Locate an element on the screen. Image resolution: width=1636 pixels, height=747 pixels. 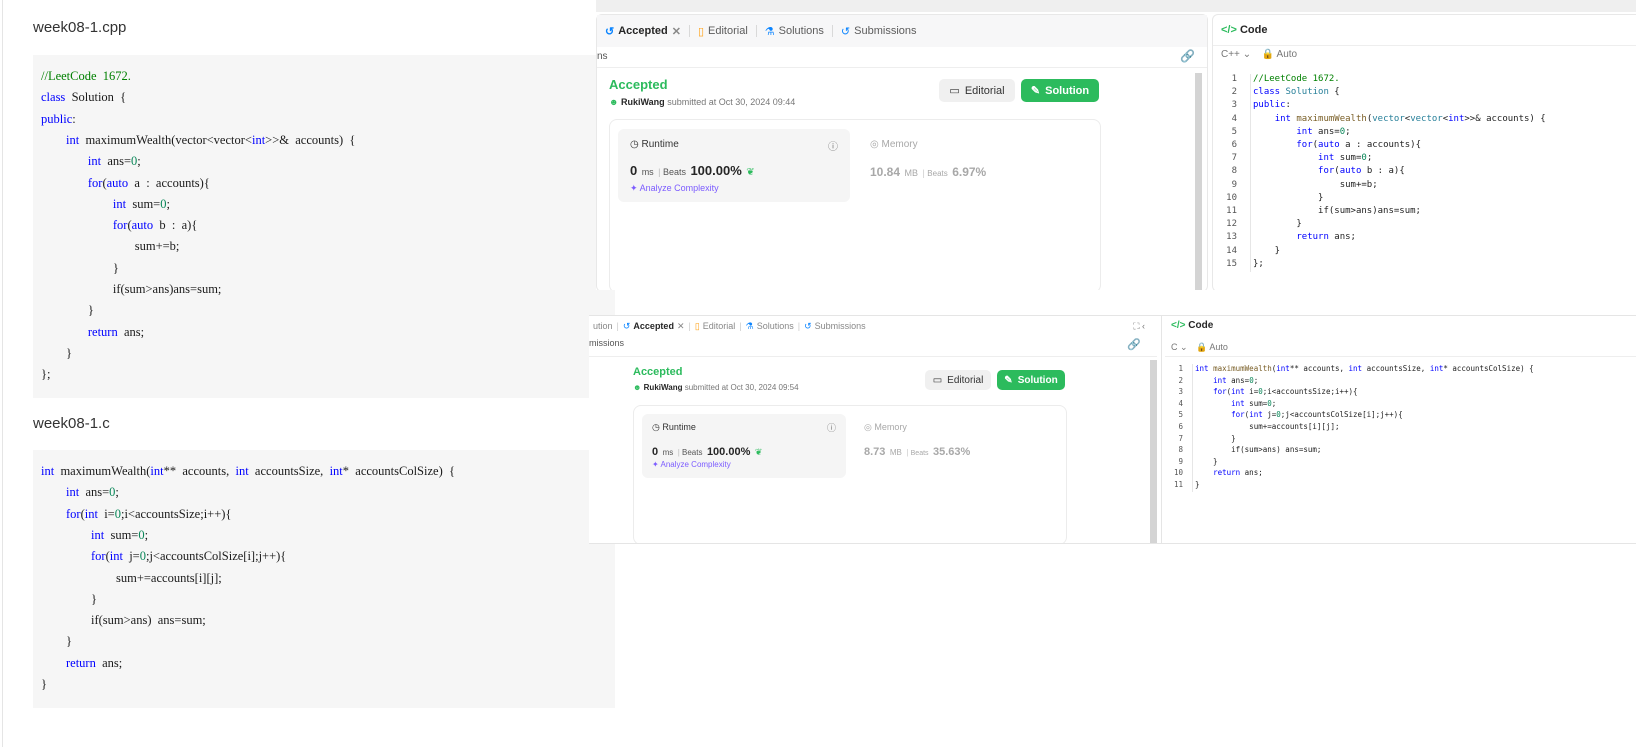
runtime-header: ◷ Runtime is located at coordinates (674, 427).